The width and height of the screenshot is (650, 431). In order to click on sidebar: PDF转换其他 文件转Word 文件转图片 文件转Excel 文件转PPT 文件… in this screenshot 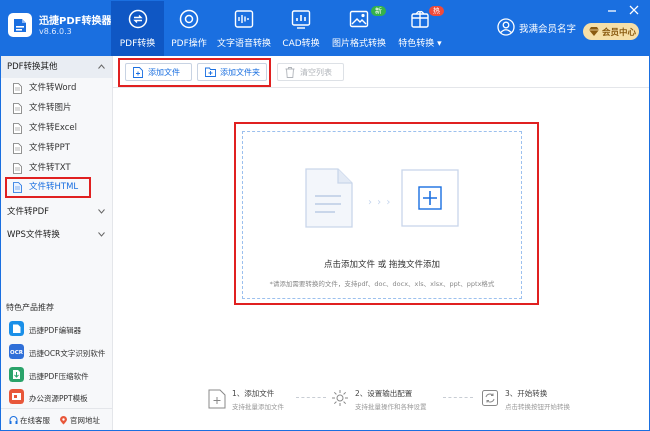, I will do `click(57, 243)`.